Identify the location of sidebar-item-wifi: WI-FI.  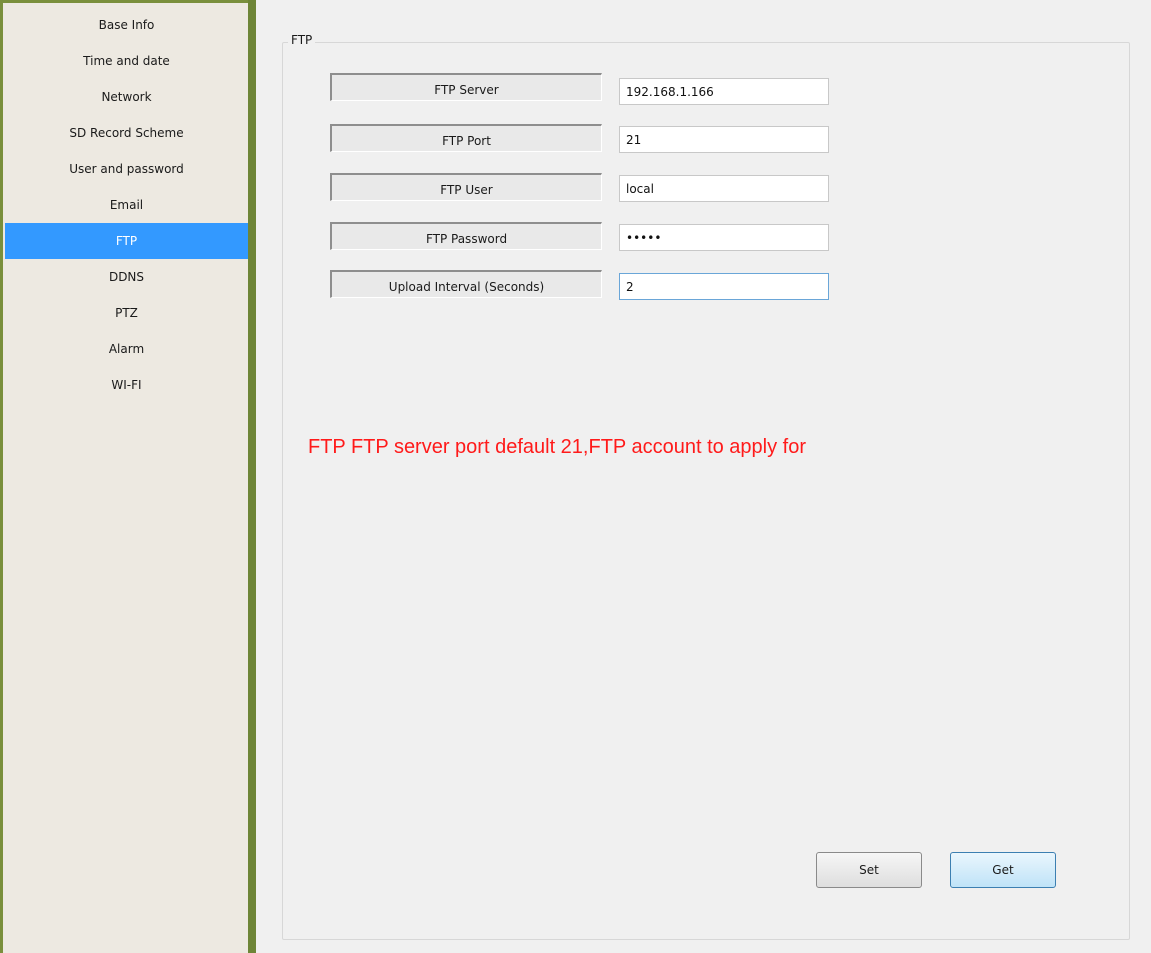
(126, 385).